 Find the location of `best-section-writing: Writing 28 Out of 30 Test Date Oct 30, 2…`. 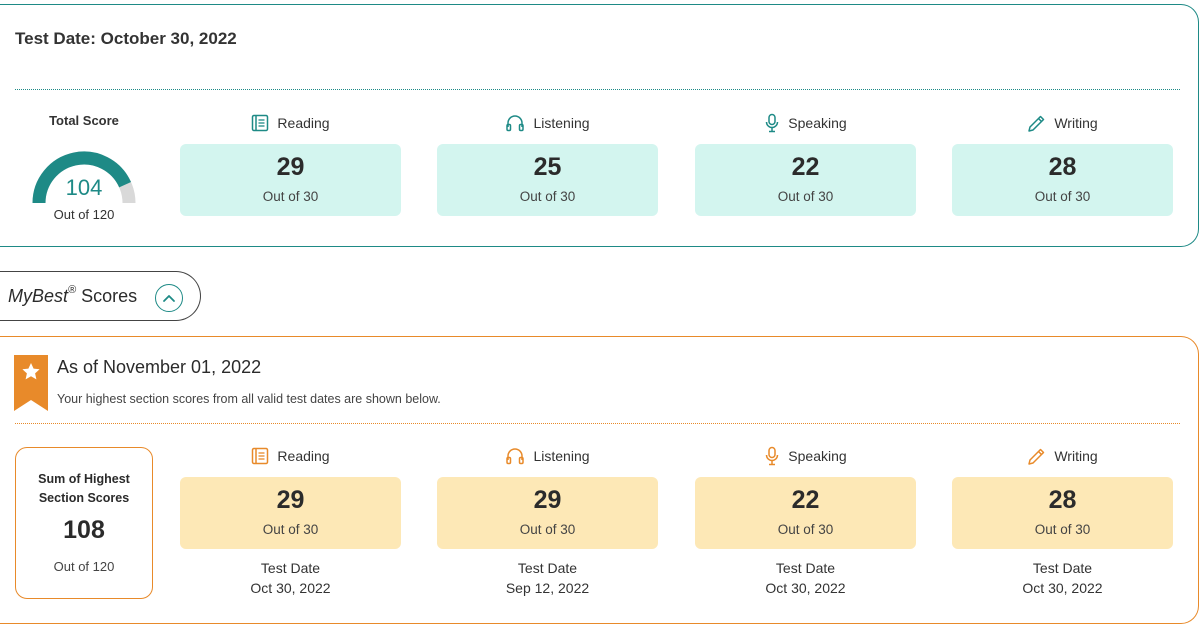

best-section-writing: Writing 28 Out of 30 Test Date Oct 30, 2… is located at coordinates (1062, 520).